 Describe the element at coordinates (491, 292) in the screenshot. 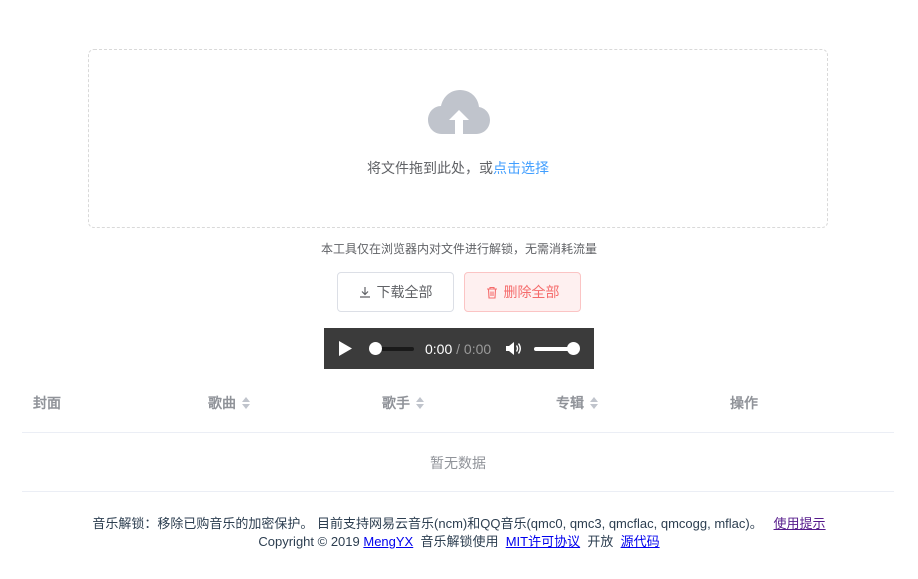

I see `trash-icon` at that location.